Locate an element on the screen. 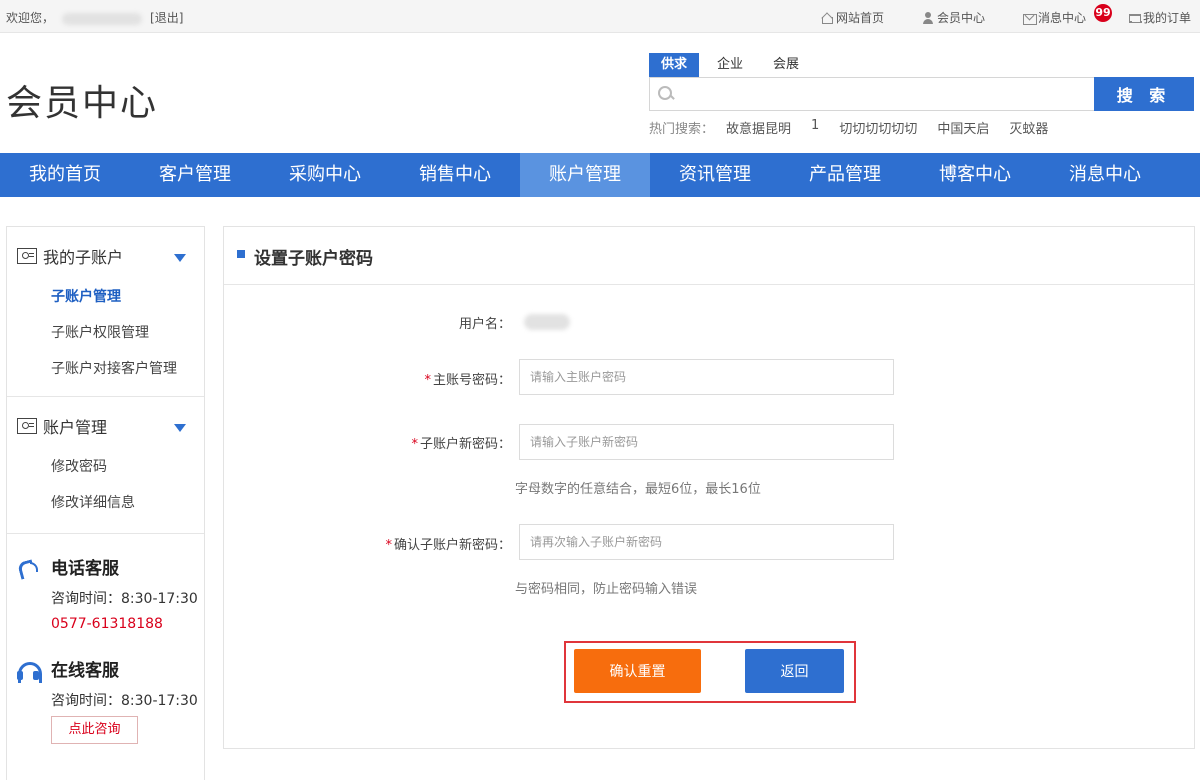  account-icon is located at coordinates (27, 426).